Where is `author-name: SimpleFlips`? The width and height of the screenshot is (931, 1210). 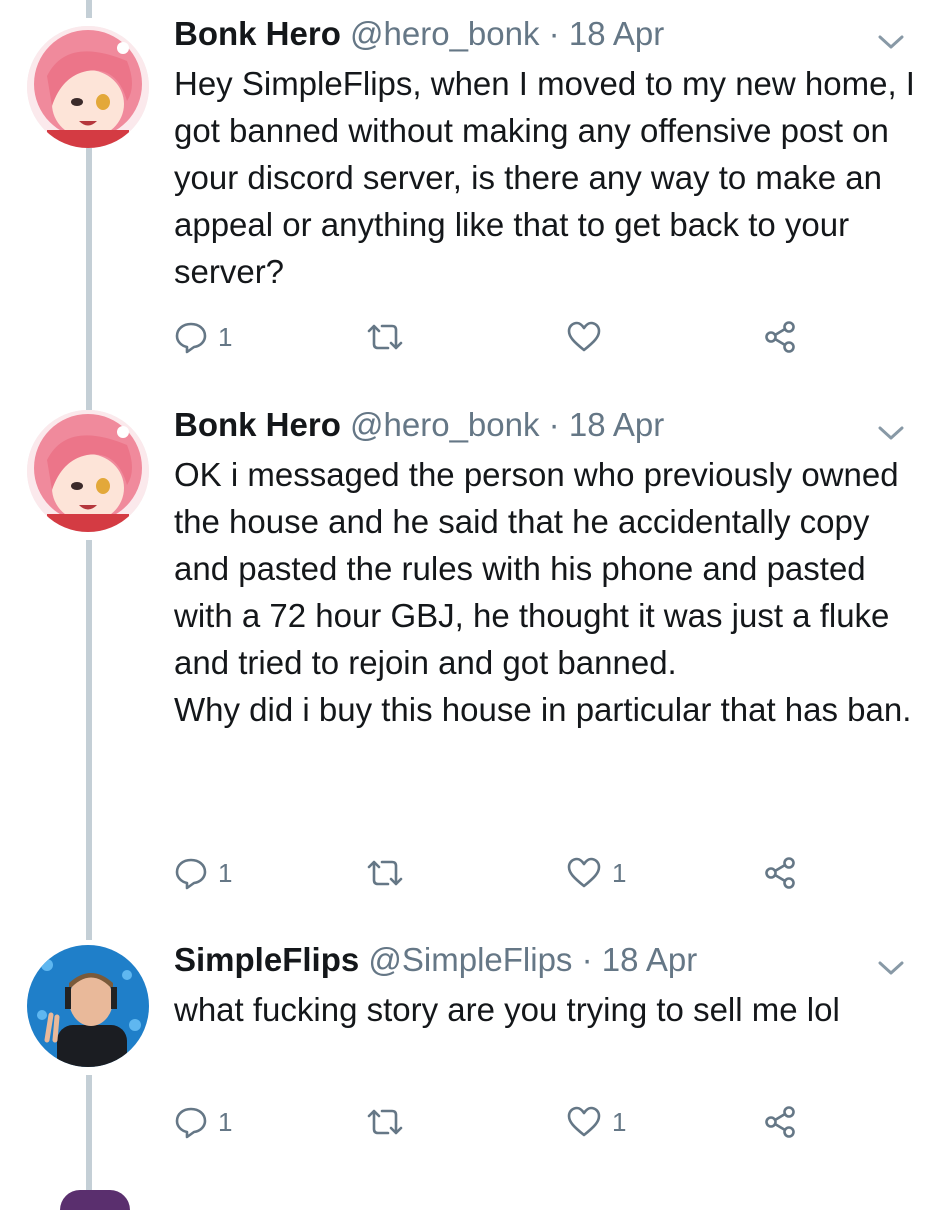 author-name: SimpleFlips is located at coordinates (266, 959).